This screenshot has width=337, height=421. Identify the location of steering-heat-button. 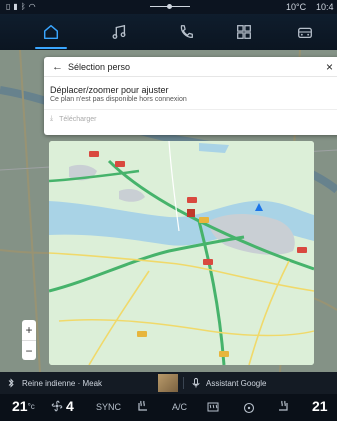
(249, 407).